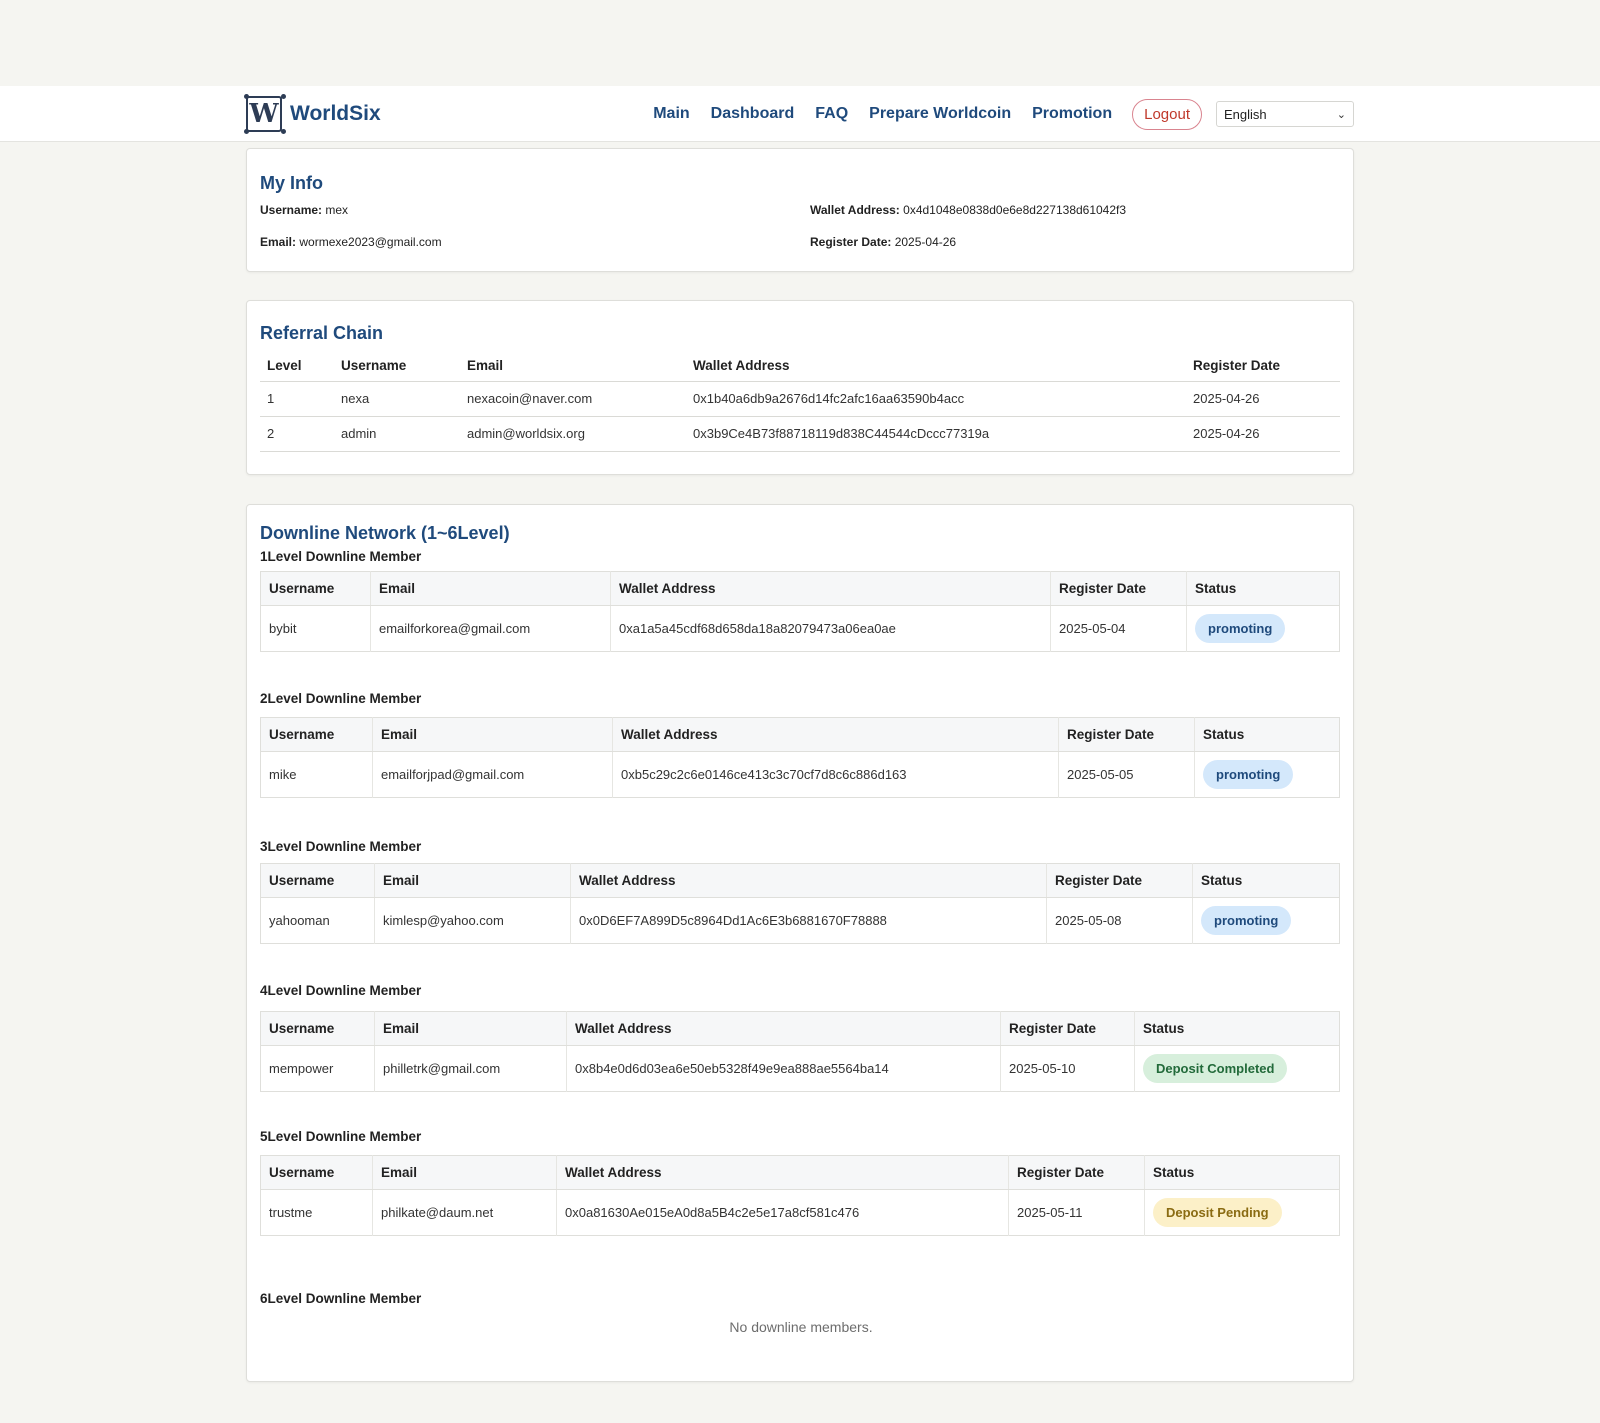 This screenshot has height=1423, width=1600. I want to click on cell-email: emailforkorea@gmail.com, so click(490, 628).